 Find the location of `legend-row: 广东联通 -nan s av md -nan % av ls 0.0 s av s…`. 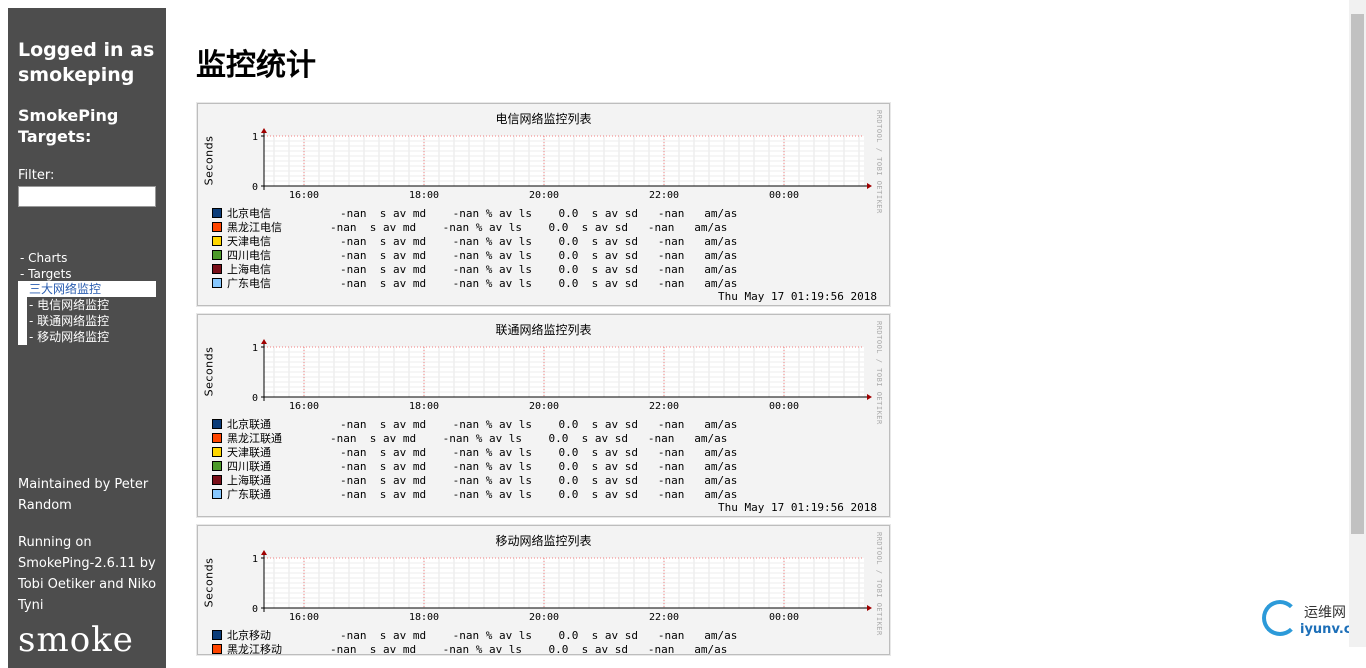

legend-row: 广东联通 -nan s av md -nan % av ls 0.0 s av s… is located at coordinates (474, 495).